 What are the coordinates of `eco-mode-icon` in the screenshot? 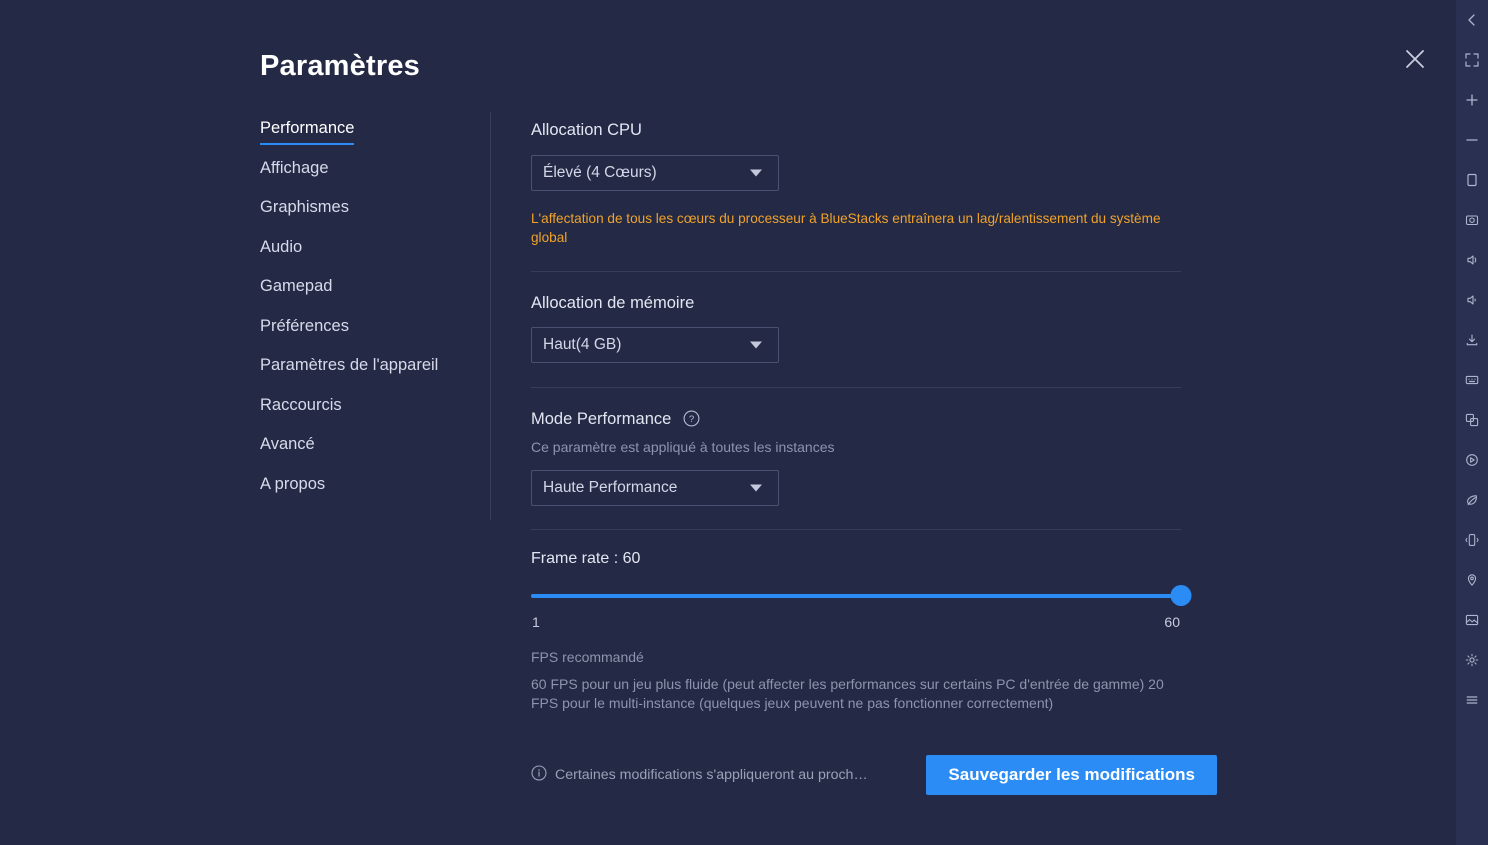 It's located at (1472, 500).